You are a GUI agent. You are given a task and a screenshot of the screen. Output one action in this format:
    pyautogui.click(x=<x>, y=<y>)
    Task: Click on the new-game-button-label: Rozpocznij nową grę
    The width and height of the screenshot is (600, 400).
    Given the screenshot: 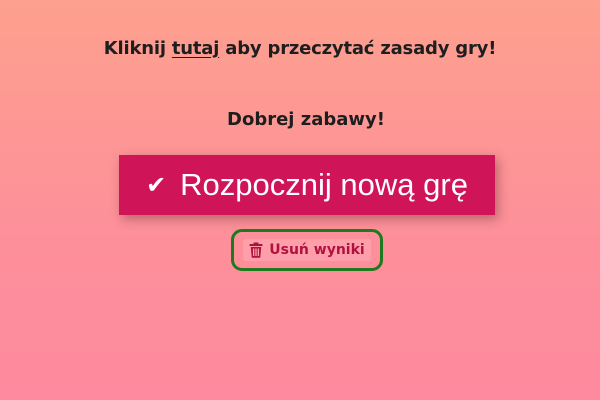 What is the action you would take?
    pyautogui.click(x=324, y=184)
    